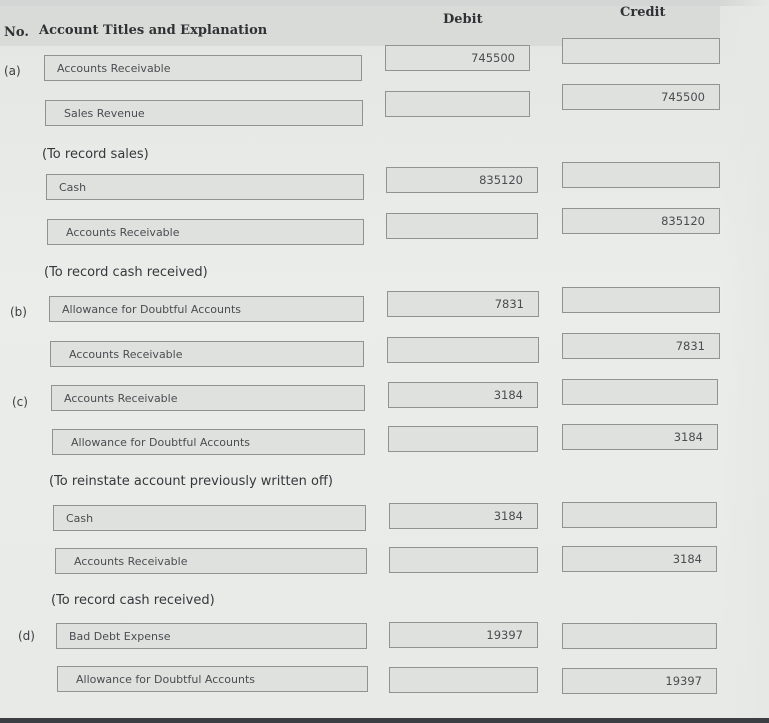 This screenshot has width=769, height=723. I want to click on account-field: Sales Revenue, so click(204, 113).